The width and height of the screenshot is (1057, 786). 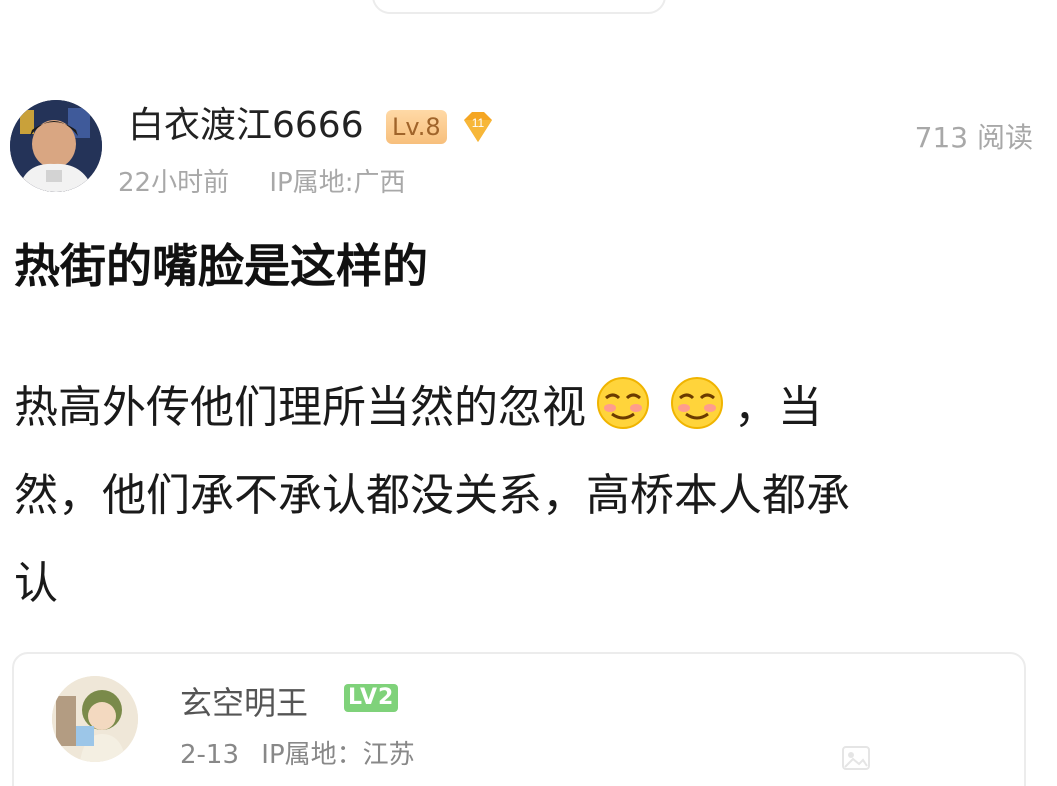 What do you see at coordinates (338, 755) in the screenshot?
I see `reply-ip-location: IP属地：江苏` at bounding box center [338, 755].